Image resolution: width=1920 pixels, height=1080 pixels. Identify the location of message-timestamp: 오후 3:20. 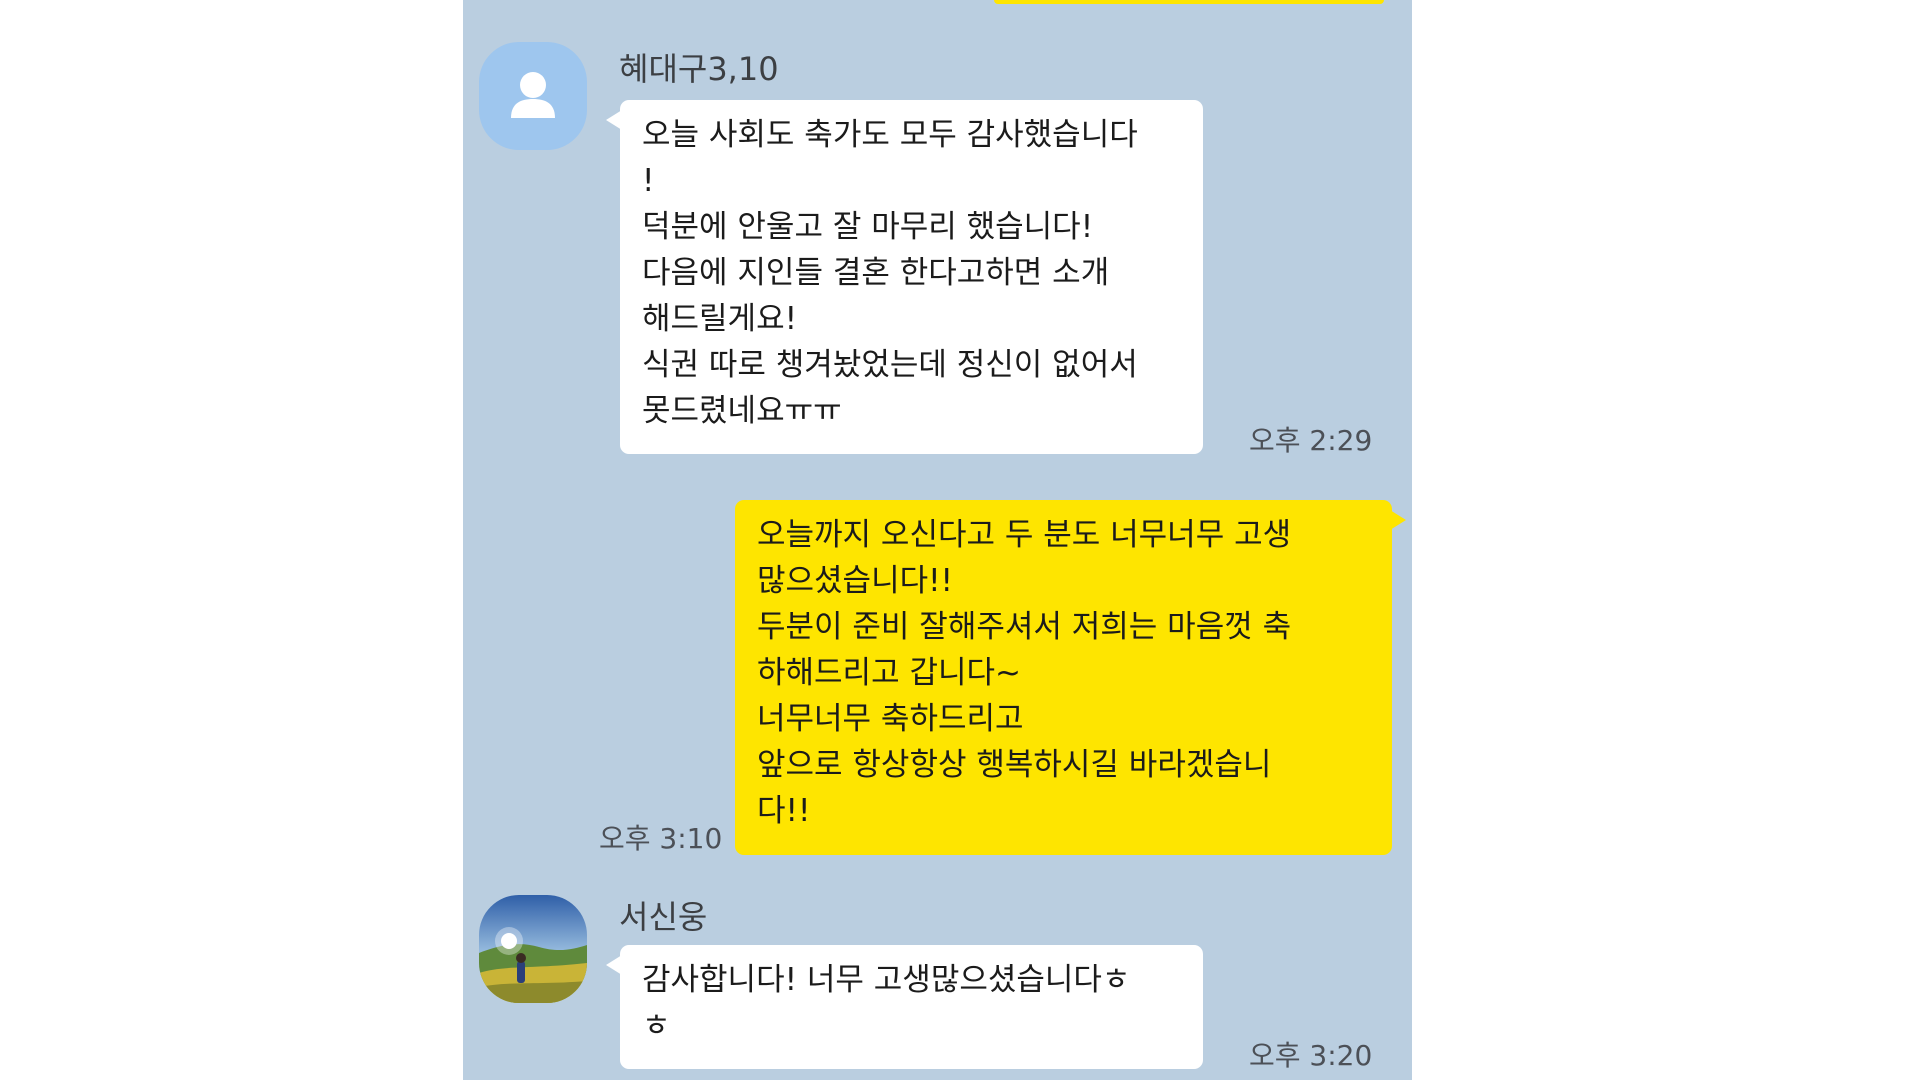
(1311, 1055).